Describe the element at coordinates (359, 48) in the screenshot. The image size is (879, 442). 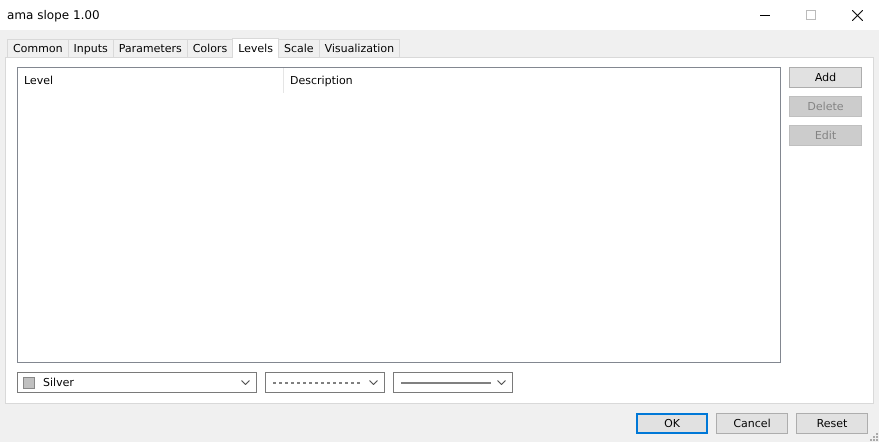
I see `tab: Visualization` at that location.